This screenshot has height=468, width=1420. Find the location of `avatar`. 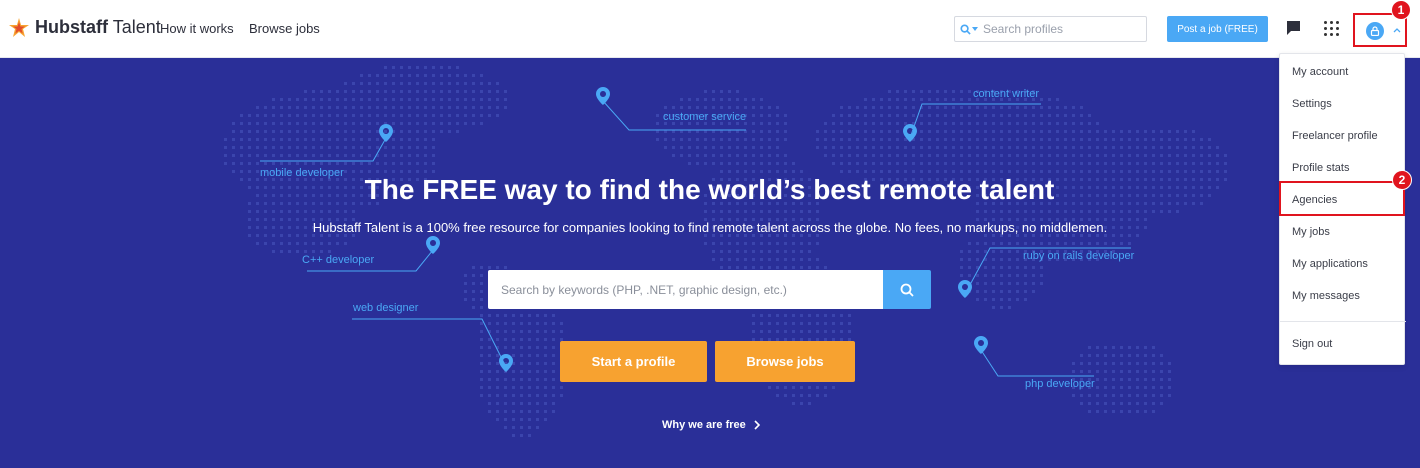

avatar is located at coordinates (1375, 31).